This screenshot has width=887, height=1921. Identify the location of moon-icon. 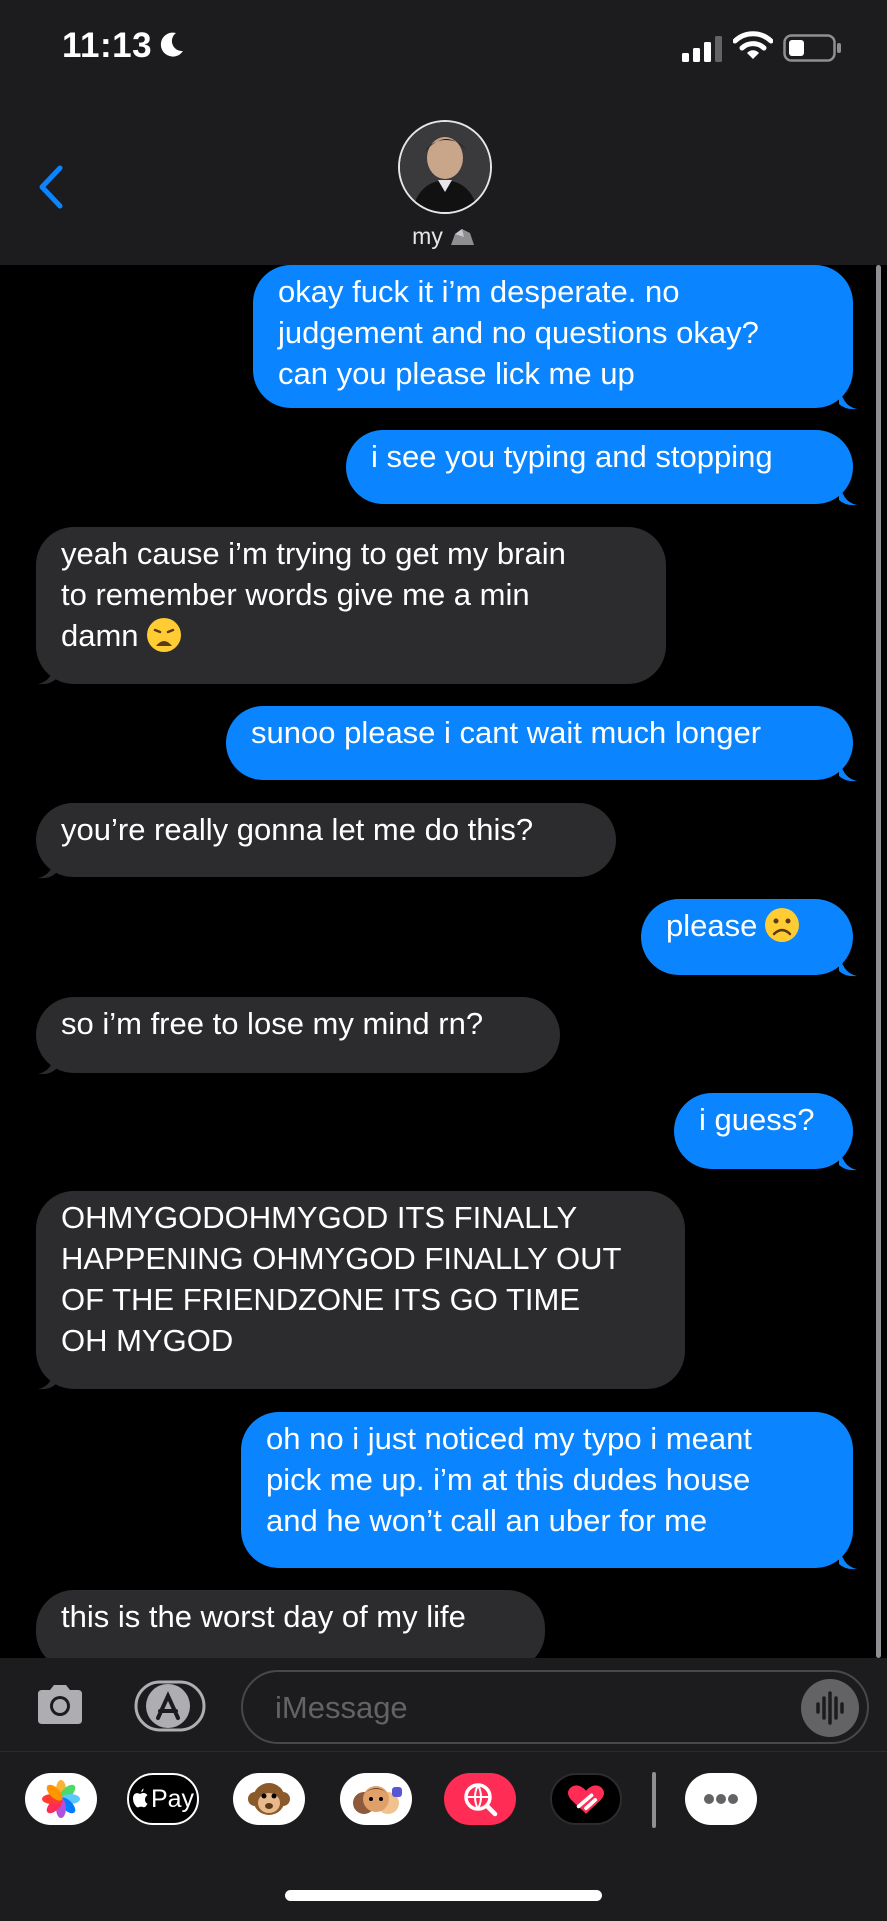
(171, 44).